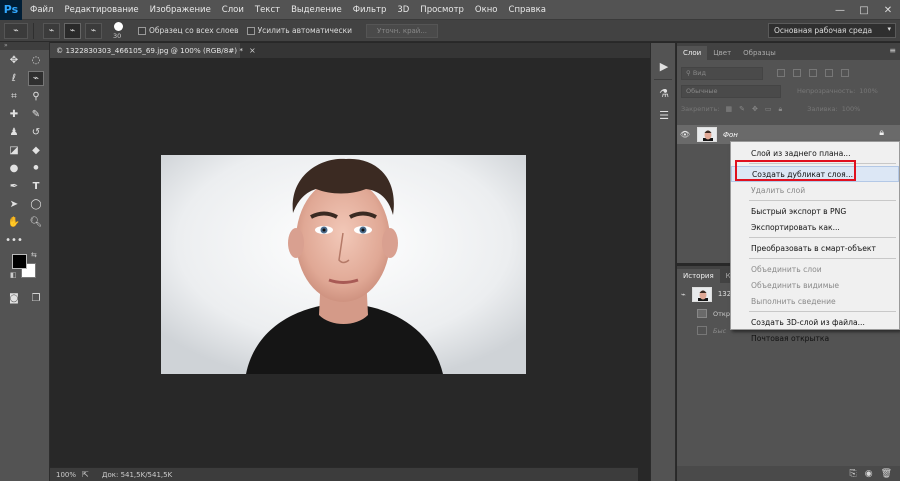 Image resolution: width=900 pixels, height=481 pixels. Describe the element at coordinates (840, 10) in the screenshot. I see `minimize-button: —` at that location.